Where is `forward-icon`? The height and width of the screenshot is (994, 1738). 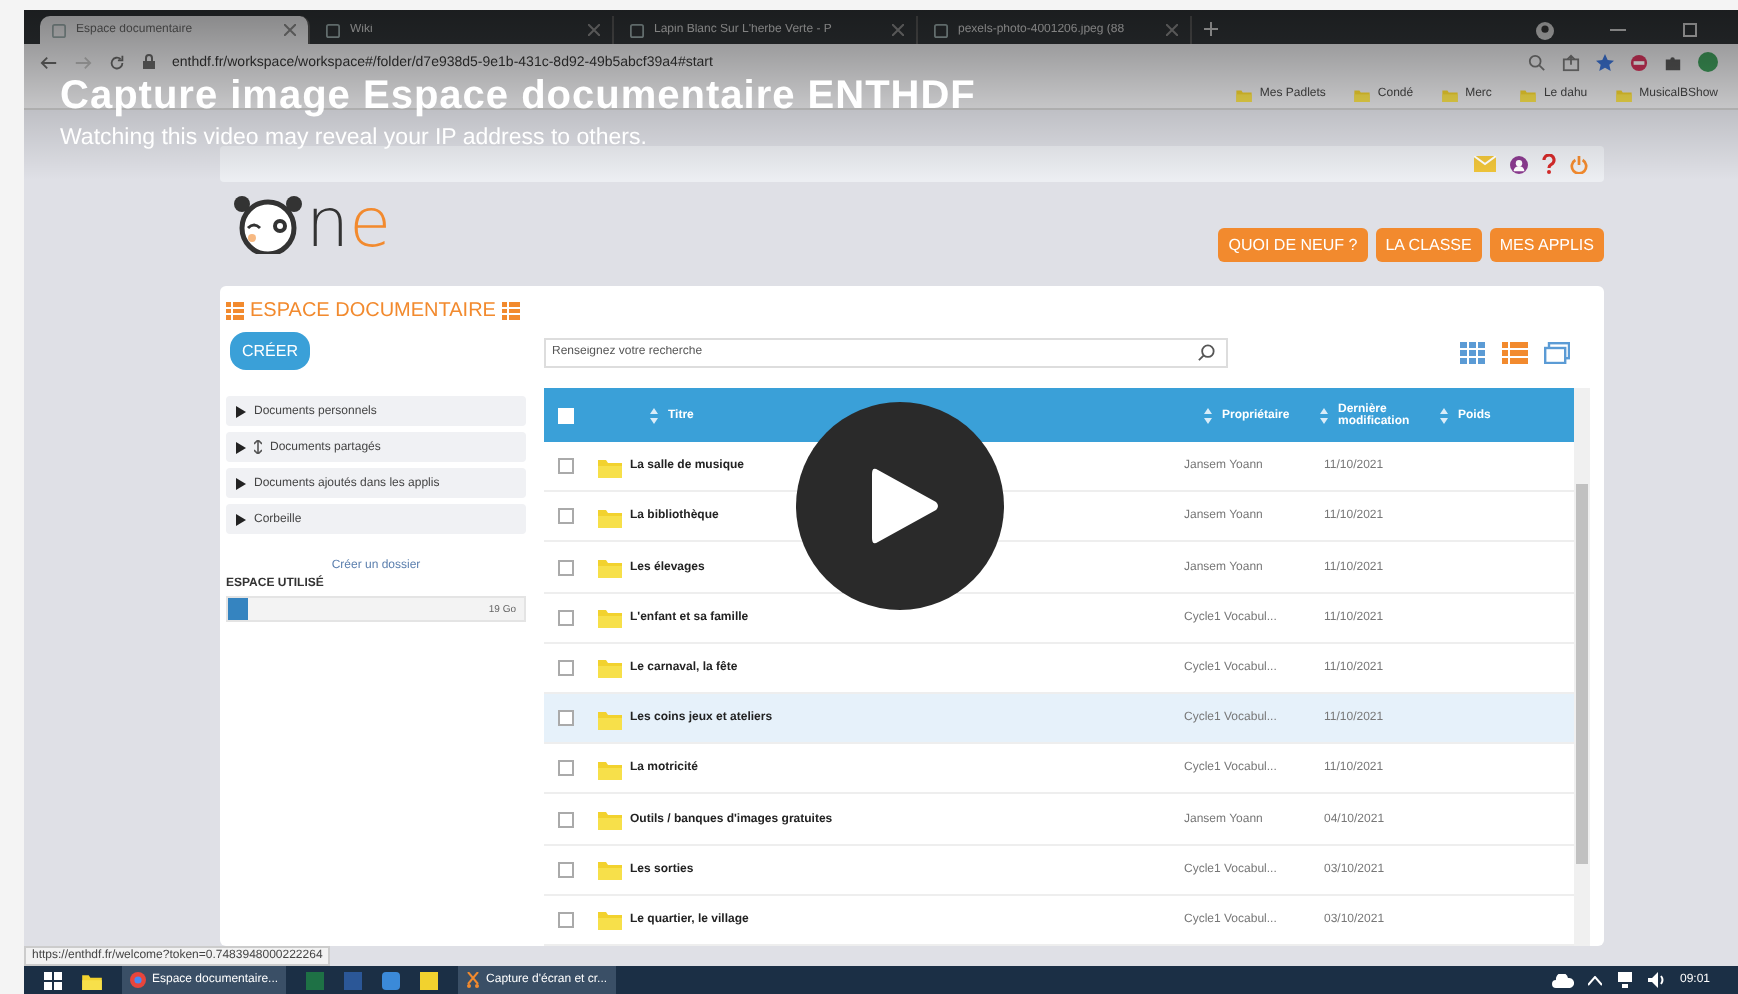
forward-icon is located at coordinates (83, 62).